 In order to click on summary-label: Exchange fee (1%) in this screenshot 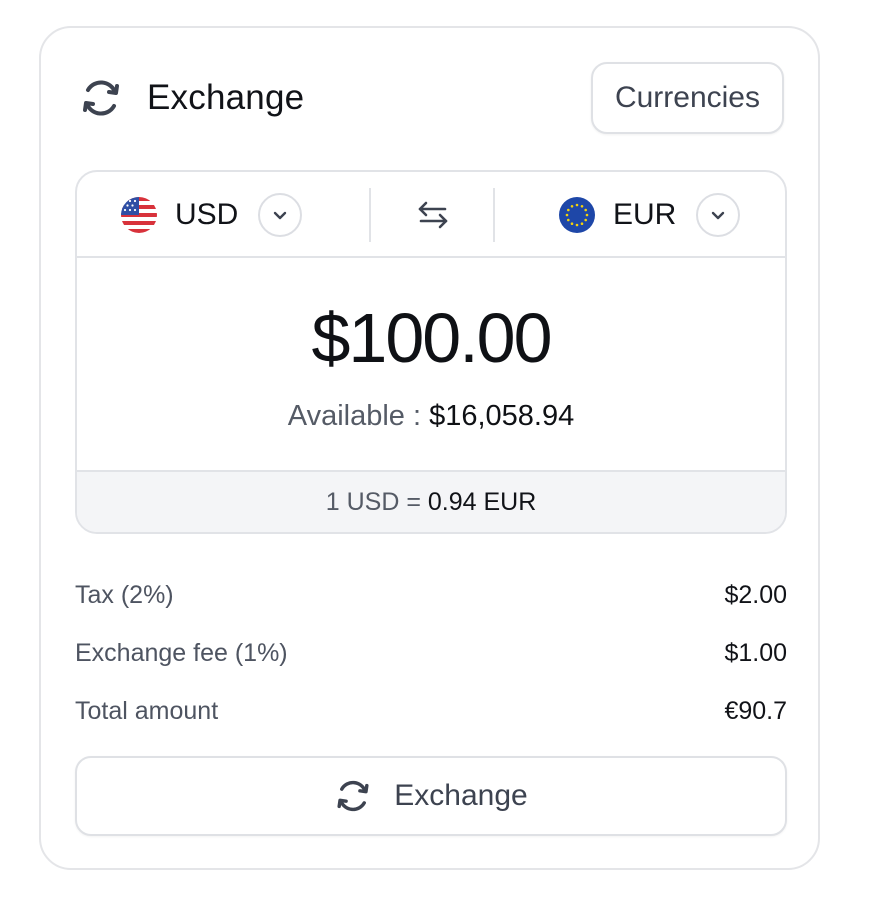, I will do `click(181, 652)`.